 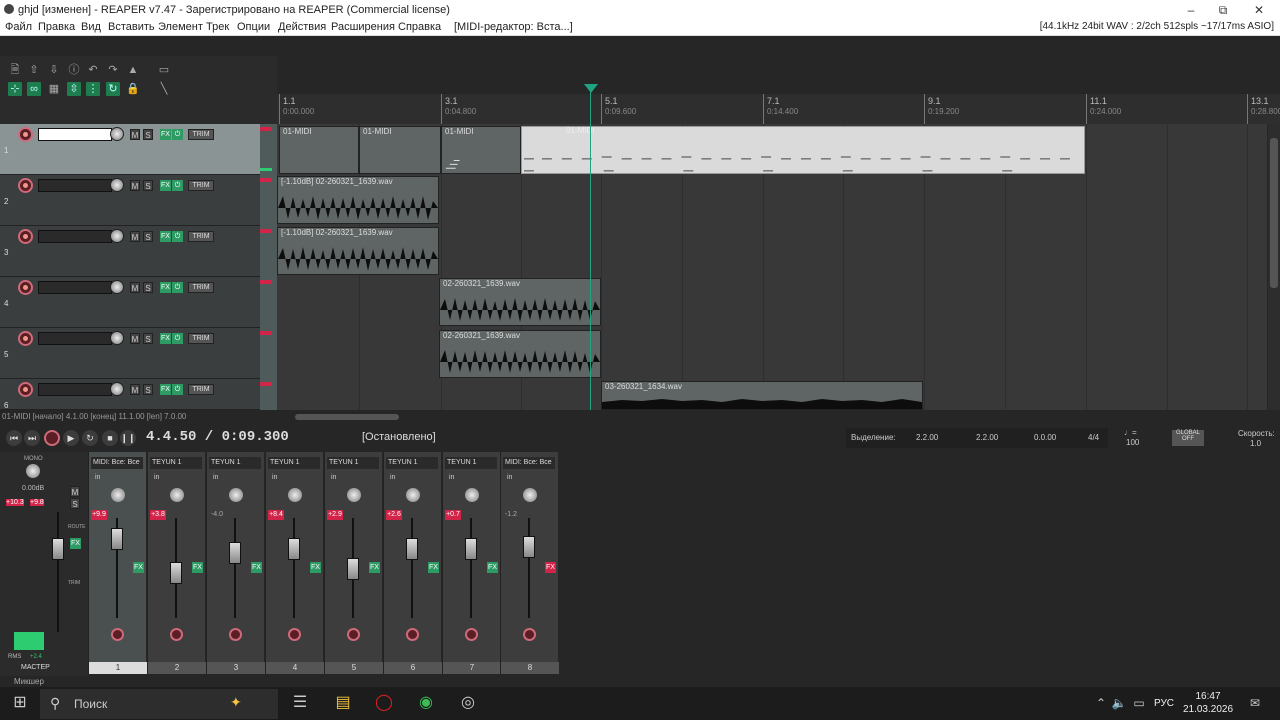 I want to click on pause-button: ❙❙, so click(x=128, y=438).